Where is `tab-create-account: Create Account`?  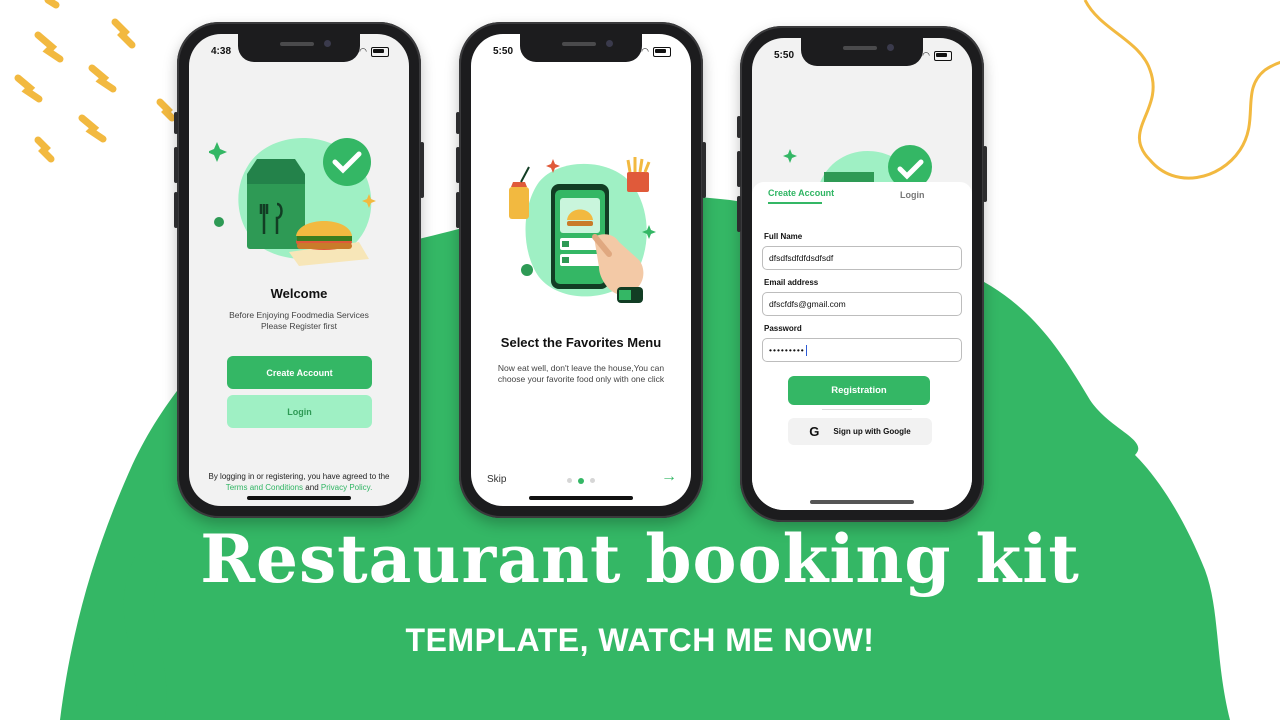 tab-create-account: Create Account is located at coordinates (801, 196).